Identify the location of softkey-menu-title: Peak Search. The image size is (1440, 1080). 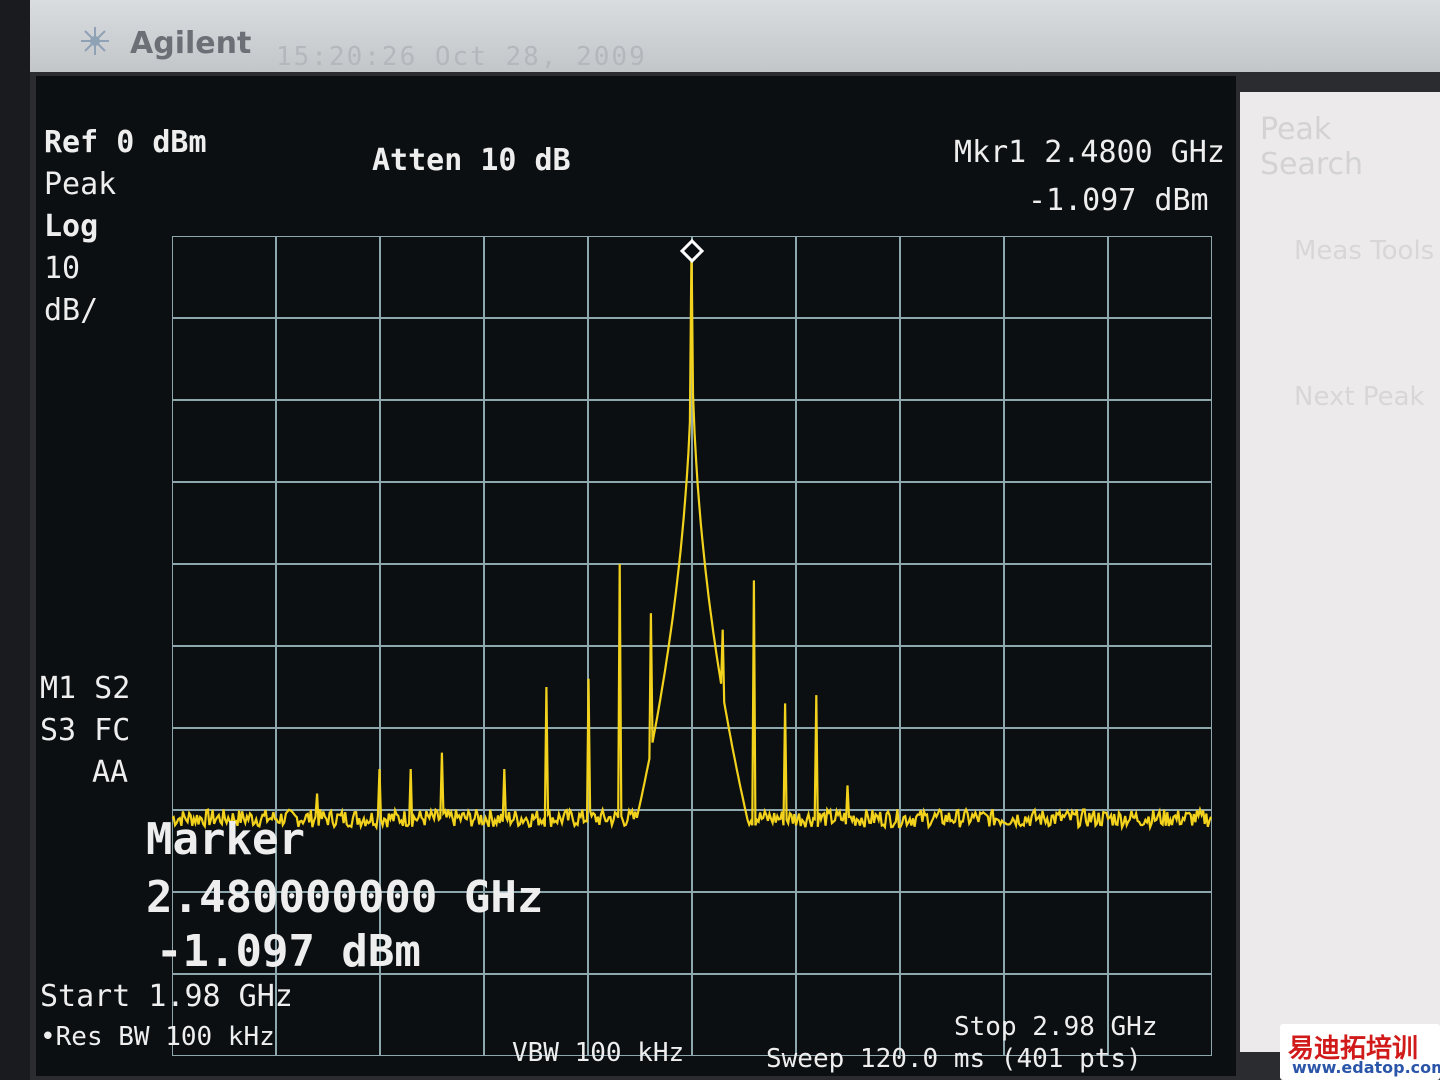
(1312, 147).